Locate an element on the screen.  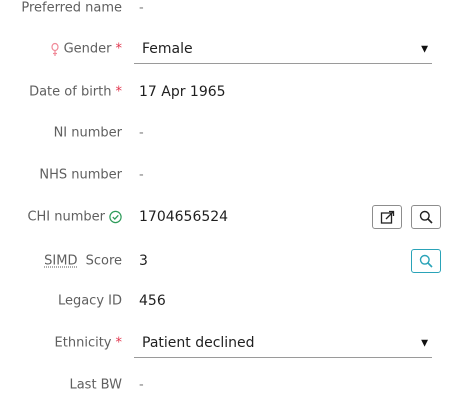
open-external-button is located at coordinates (387, 217).